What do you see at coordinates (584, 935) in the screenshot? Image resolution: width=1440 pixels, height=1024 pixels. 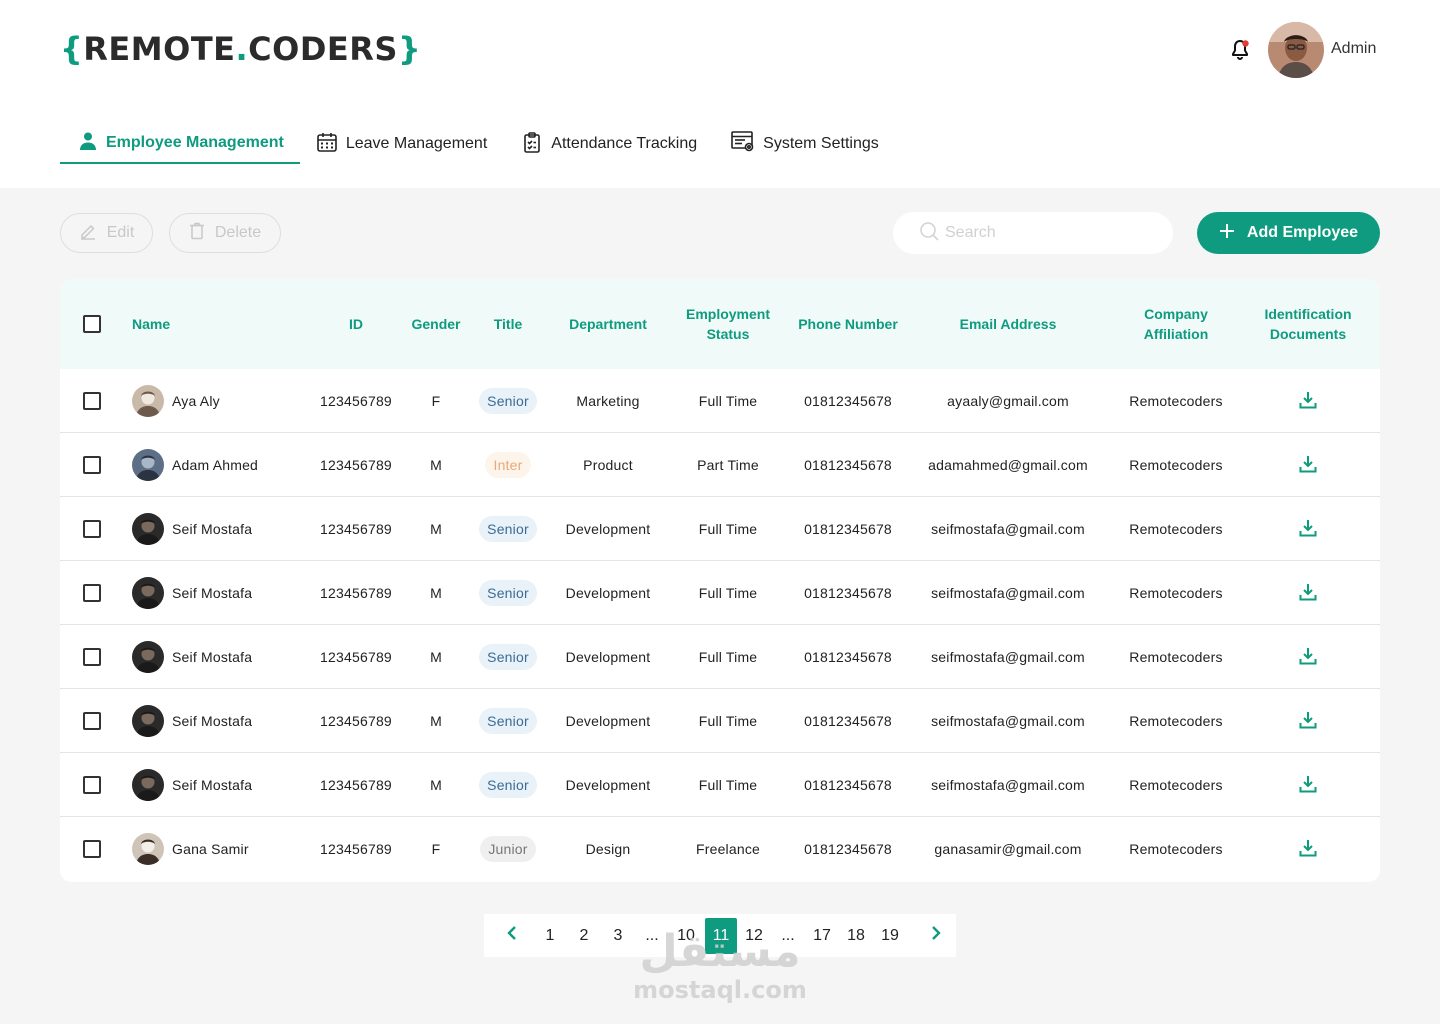 I see `page-2-button: 2` at bounding box center [584, 935].